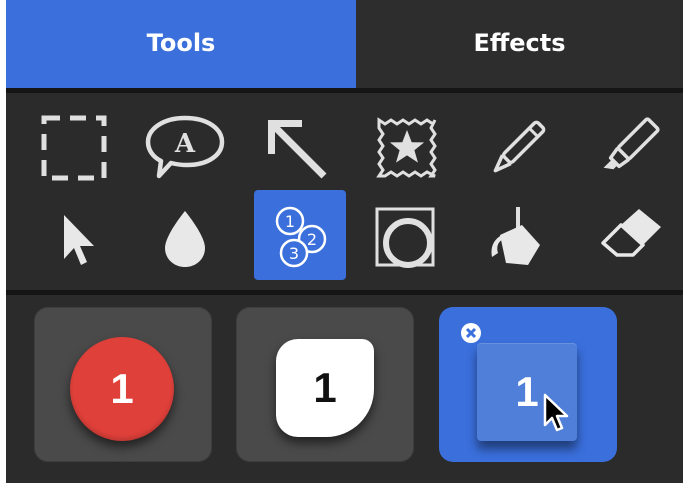  I want to click on stamp-icon, so click(406, 147).